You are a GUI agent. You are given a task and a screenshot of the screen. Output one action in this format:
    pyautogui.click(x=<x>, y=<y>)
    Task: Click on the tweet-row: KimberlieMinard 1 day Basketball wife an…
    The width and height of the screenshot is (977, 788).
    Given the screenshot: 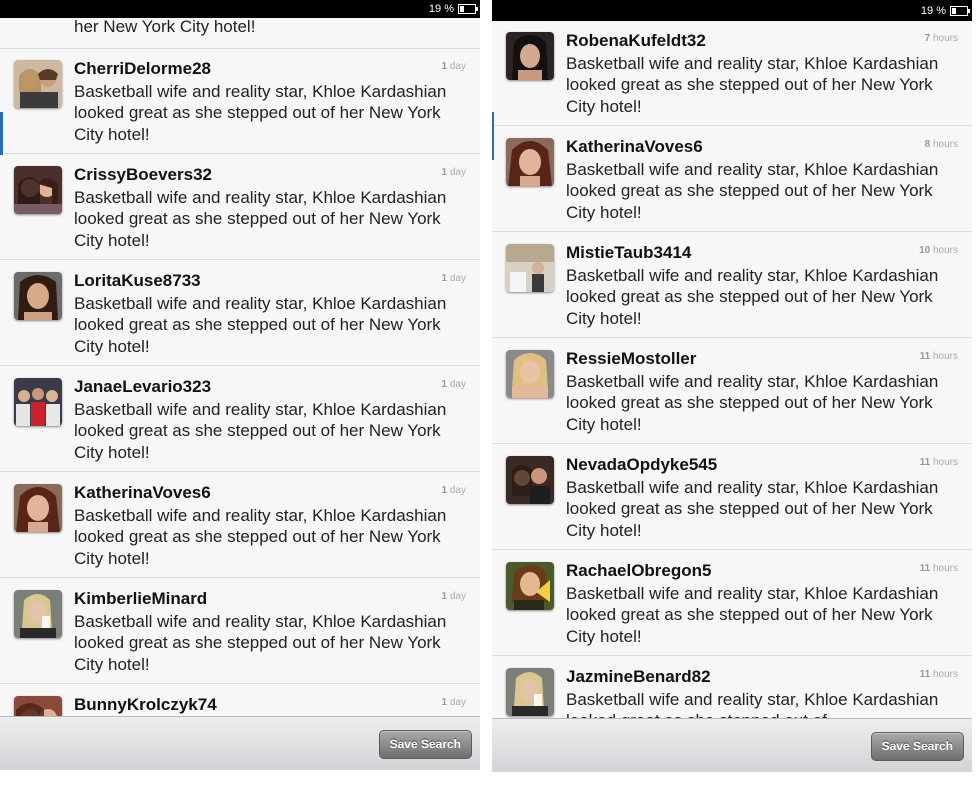 What is the action you would take?
    pyautogui.click(x=240, y=631)
    